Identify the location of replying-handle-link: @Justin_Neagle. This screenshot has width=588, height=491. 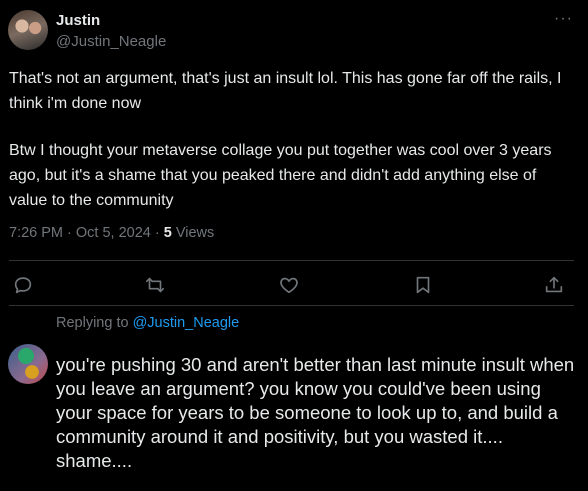
(186, 323).